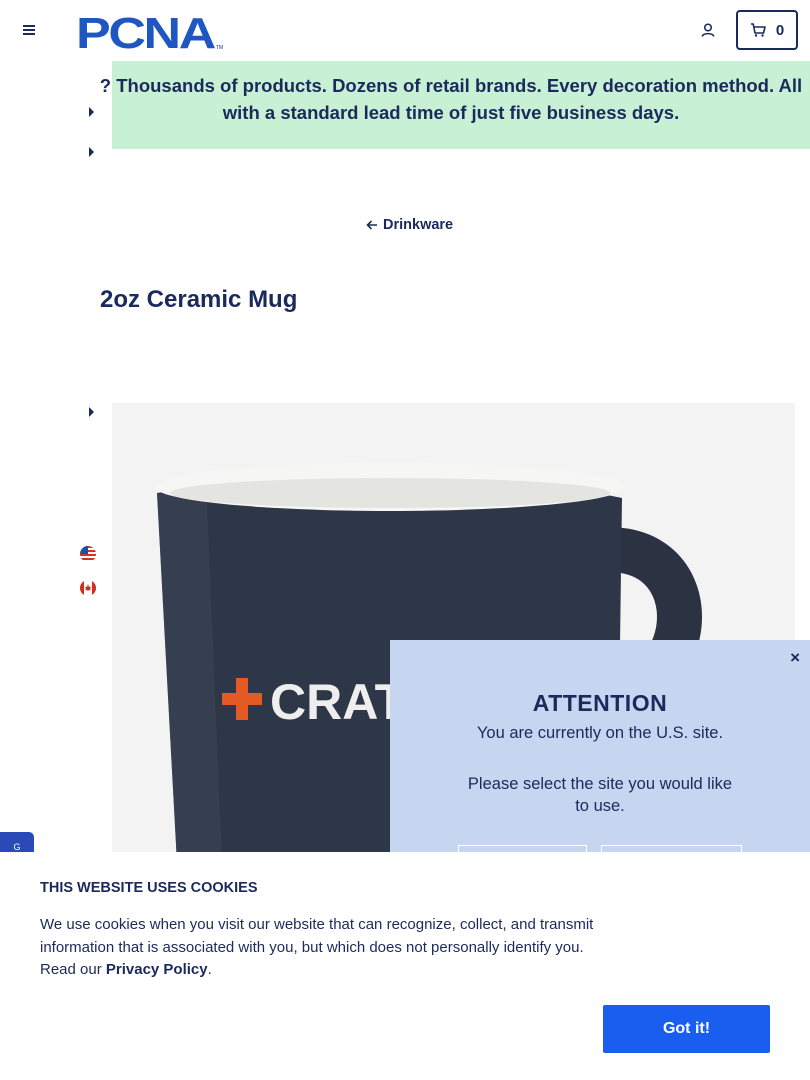 This screenshot has width=810, height=1080. I want to click on cookie-title: THIS WEBSITE USES COOKIES, so click(149, 888).